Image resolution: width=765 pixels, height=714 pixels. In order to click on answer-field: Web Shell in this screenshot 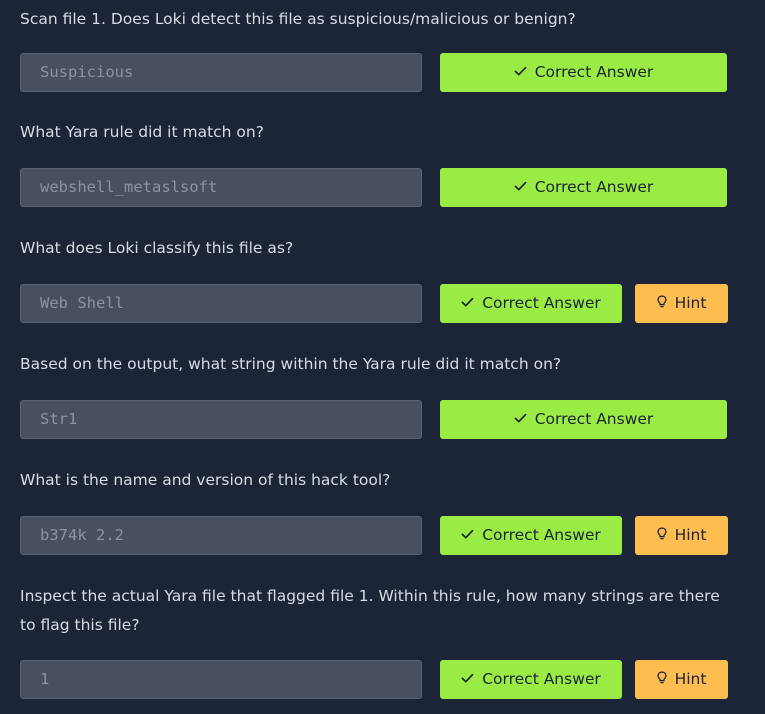, I will do `click(221, 303)`.